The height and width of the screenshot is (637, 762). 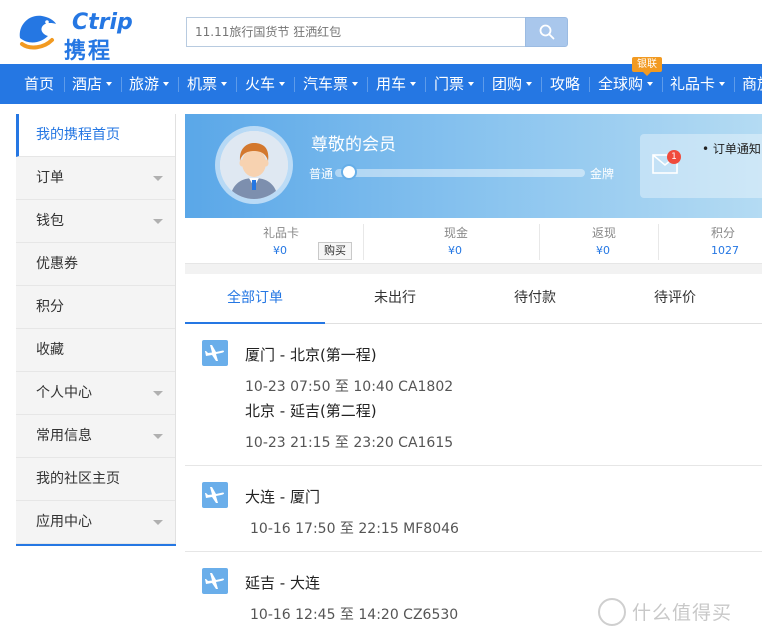 What do you see at coordinates (353, 145) in the screenshot?
I see `member-title: 尊敬的会员` at bounding box center [353, 145].